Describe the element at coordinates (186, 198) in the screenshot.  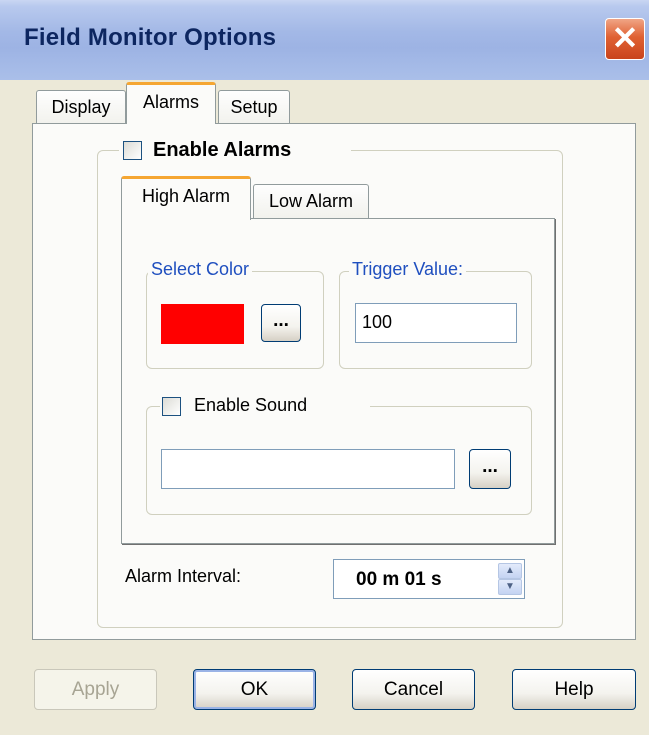
I see `tab-high-alarm: High Alarm` at that location.